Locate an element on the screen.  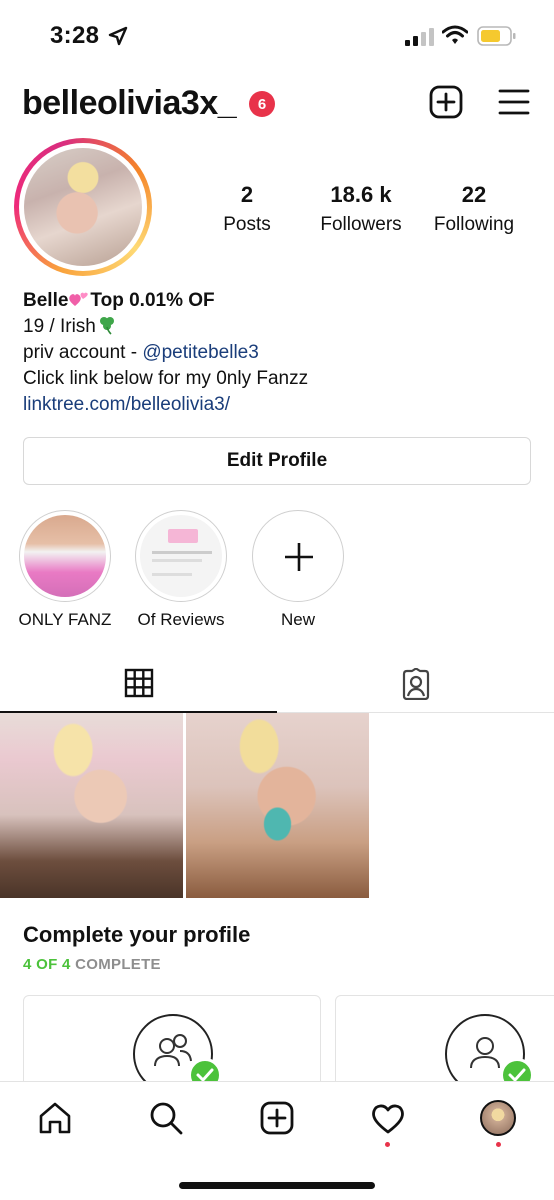
nav-profile is located at coordinates (498, 1118).